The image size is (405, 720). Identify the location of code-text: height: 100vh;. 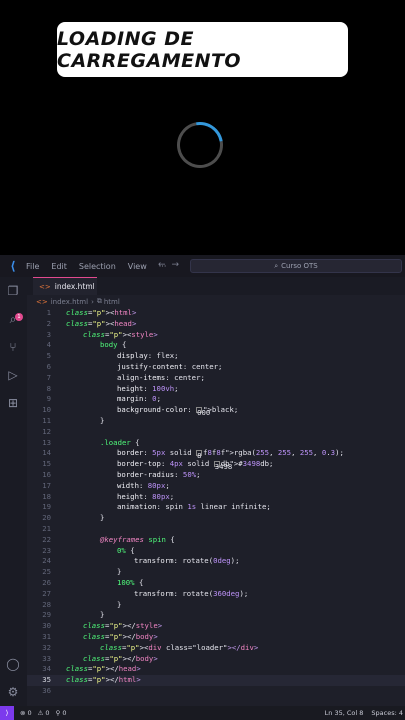
(148, 389).